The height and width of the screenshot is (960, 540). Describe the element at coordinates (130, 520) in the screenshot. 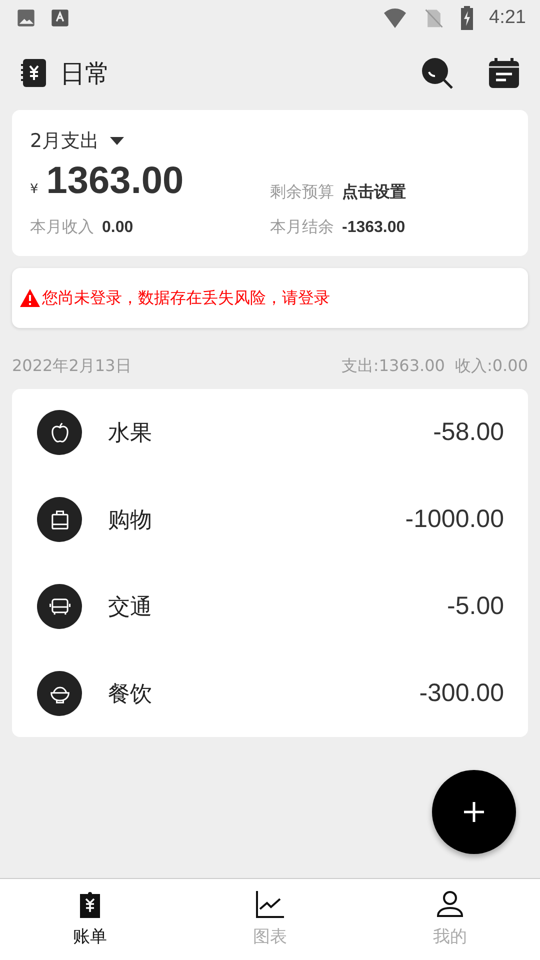

I see `category-name: 购物` at that location.